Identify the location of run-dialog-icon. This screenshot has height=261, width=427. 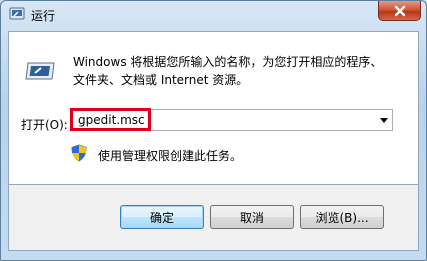
(40, 71).